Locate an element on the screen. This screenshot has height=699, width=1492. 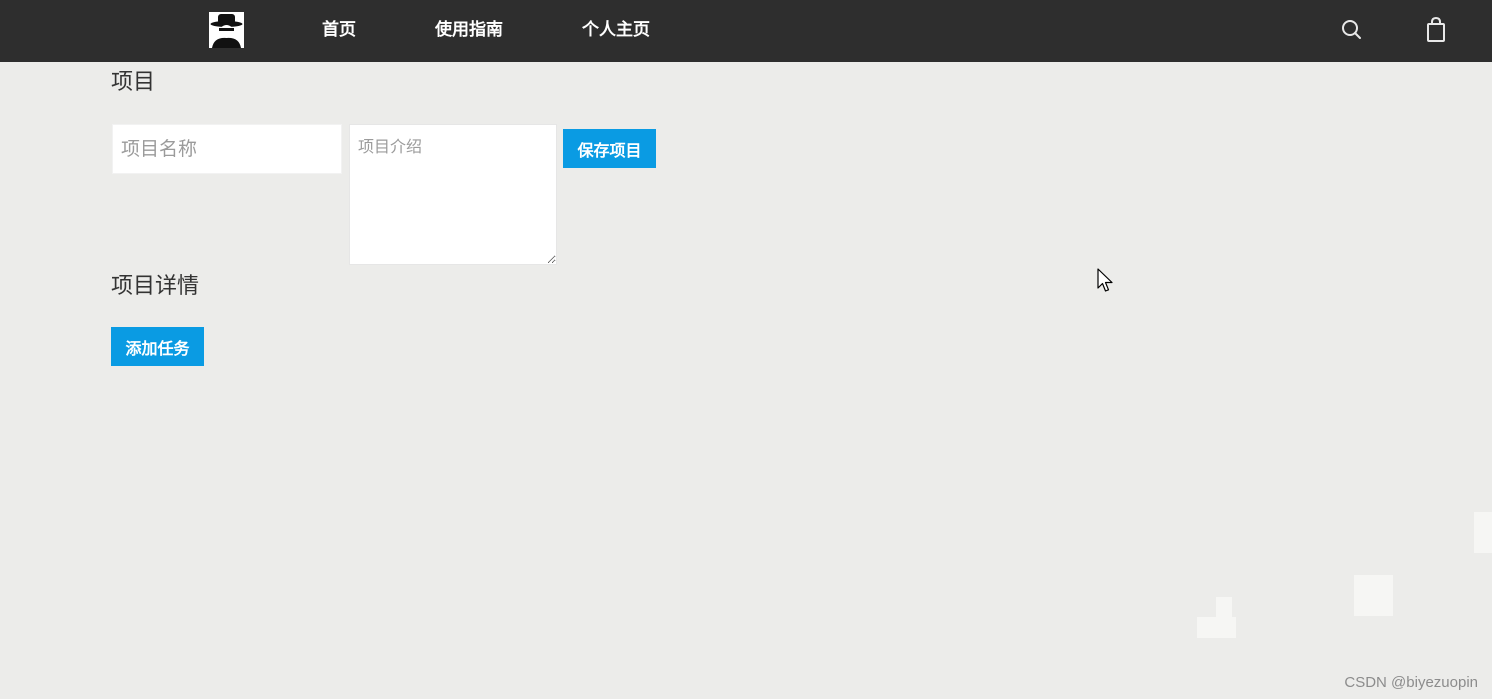
add-task-button: 添加任务 is located at coordinates (157, 346).